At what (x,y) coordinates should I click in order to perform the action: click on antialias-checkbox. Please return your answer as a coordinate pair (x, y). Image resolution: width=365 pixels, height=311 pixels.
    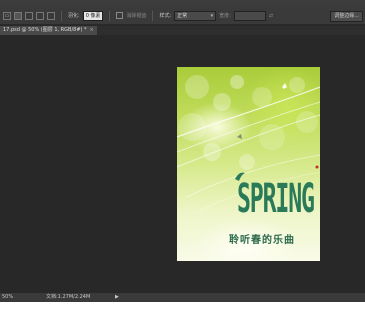
    Looking at the image, I should click on (120, 15).